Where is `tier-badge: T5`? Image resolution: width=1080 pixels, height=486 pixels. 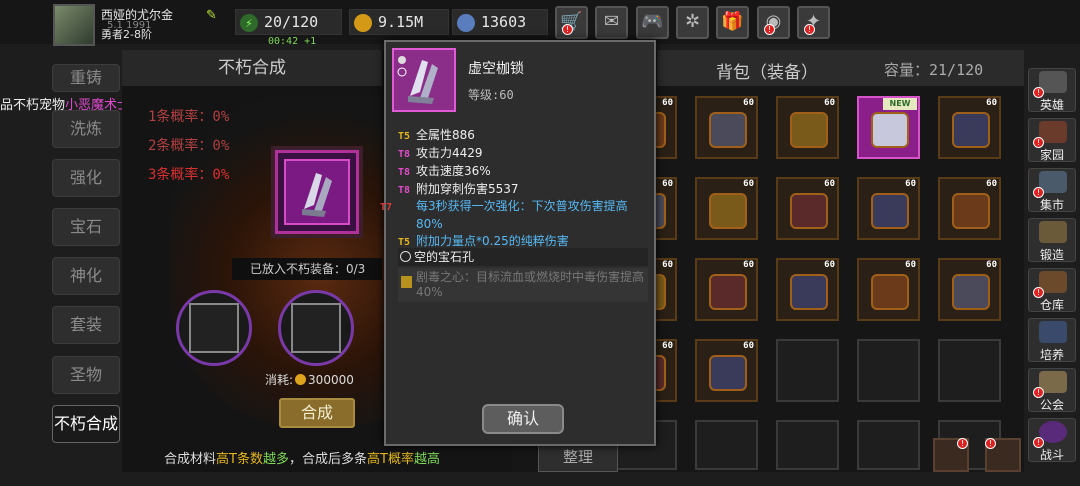
tier-badge: T5 is located at coordinates (404, 242).